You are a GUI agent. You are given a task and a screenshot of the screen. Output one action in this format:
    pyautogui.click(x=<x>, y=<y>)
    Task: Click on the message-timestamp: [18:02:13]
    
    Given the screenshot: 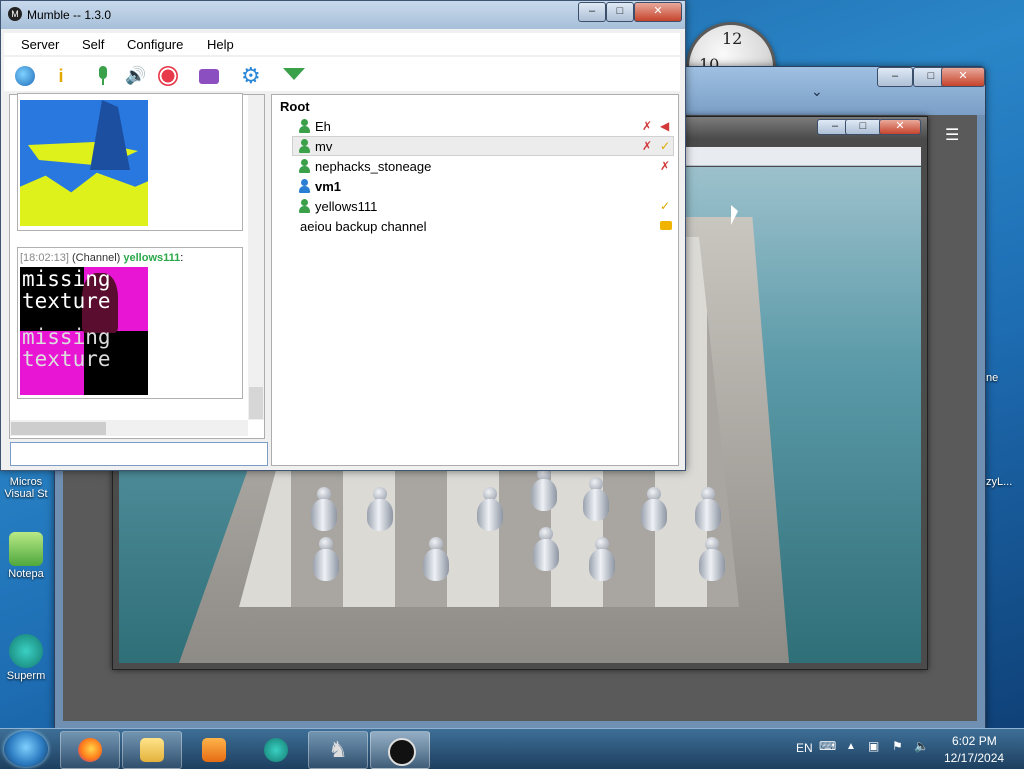 What is the action you would take?
    pyautogui.click(x=44, y=258)
    